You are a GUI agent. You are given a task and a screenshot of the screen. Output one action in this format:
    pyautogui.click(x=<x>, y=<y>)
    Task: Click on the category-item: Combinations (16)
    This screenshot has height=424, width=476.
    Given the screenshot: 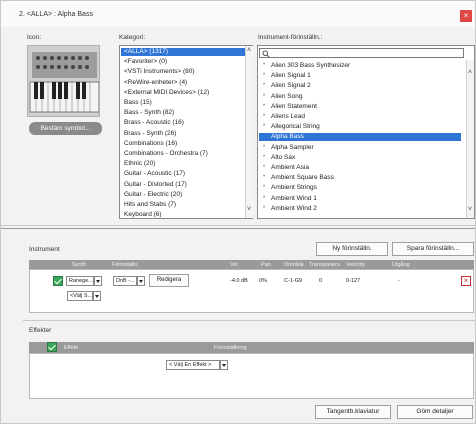 What is the action you would take?
    pyautogui.click(x=150, y=144)
    